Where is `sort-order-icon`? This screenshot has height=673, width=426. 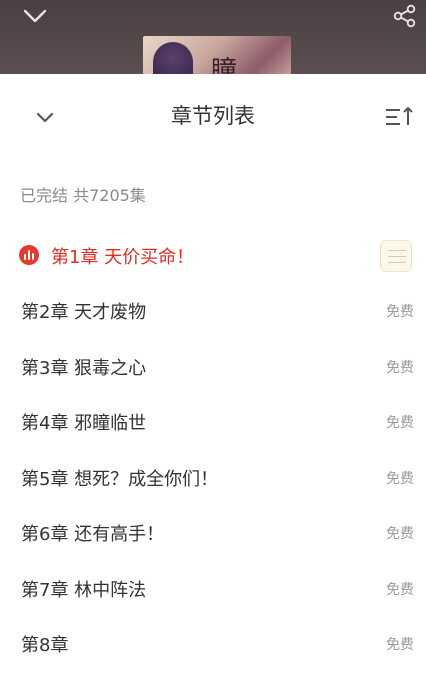
sort-order-icon is located at coordinates (399, 117).